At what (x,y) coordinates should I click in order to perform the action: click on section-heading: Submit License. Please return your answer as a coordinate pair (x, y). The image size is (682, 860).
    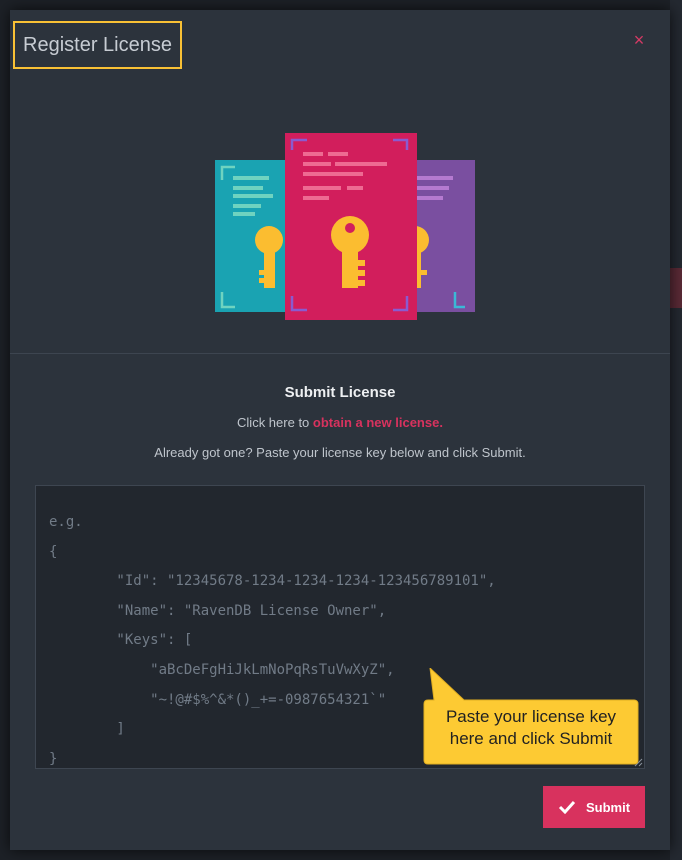
    Looking at the image, I should click on (340, 392).